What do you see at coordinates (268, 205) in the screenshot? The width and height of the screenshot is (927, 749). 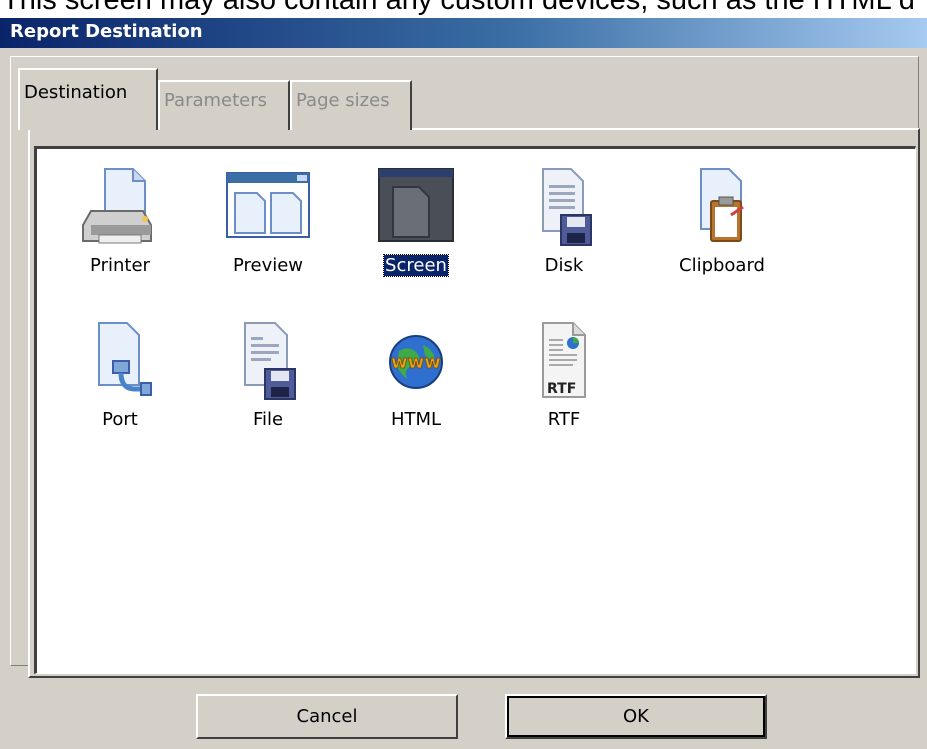 I see `preview-icon` at bounding box center [268, 205].